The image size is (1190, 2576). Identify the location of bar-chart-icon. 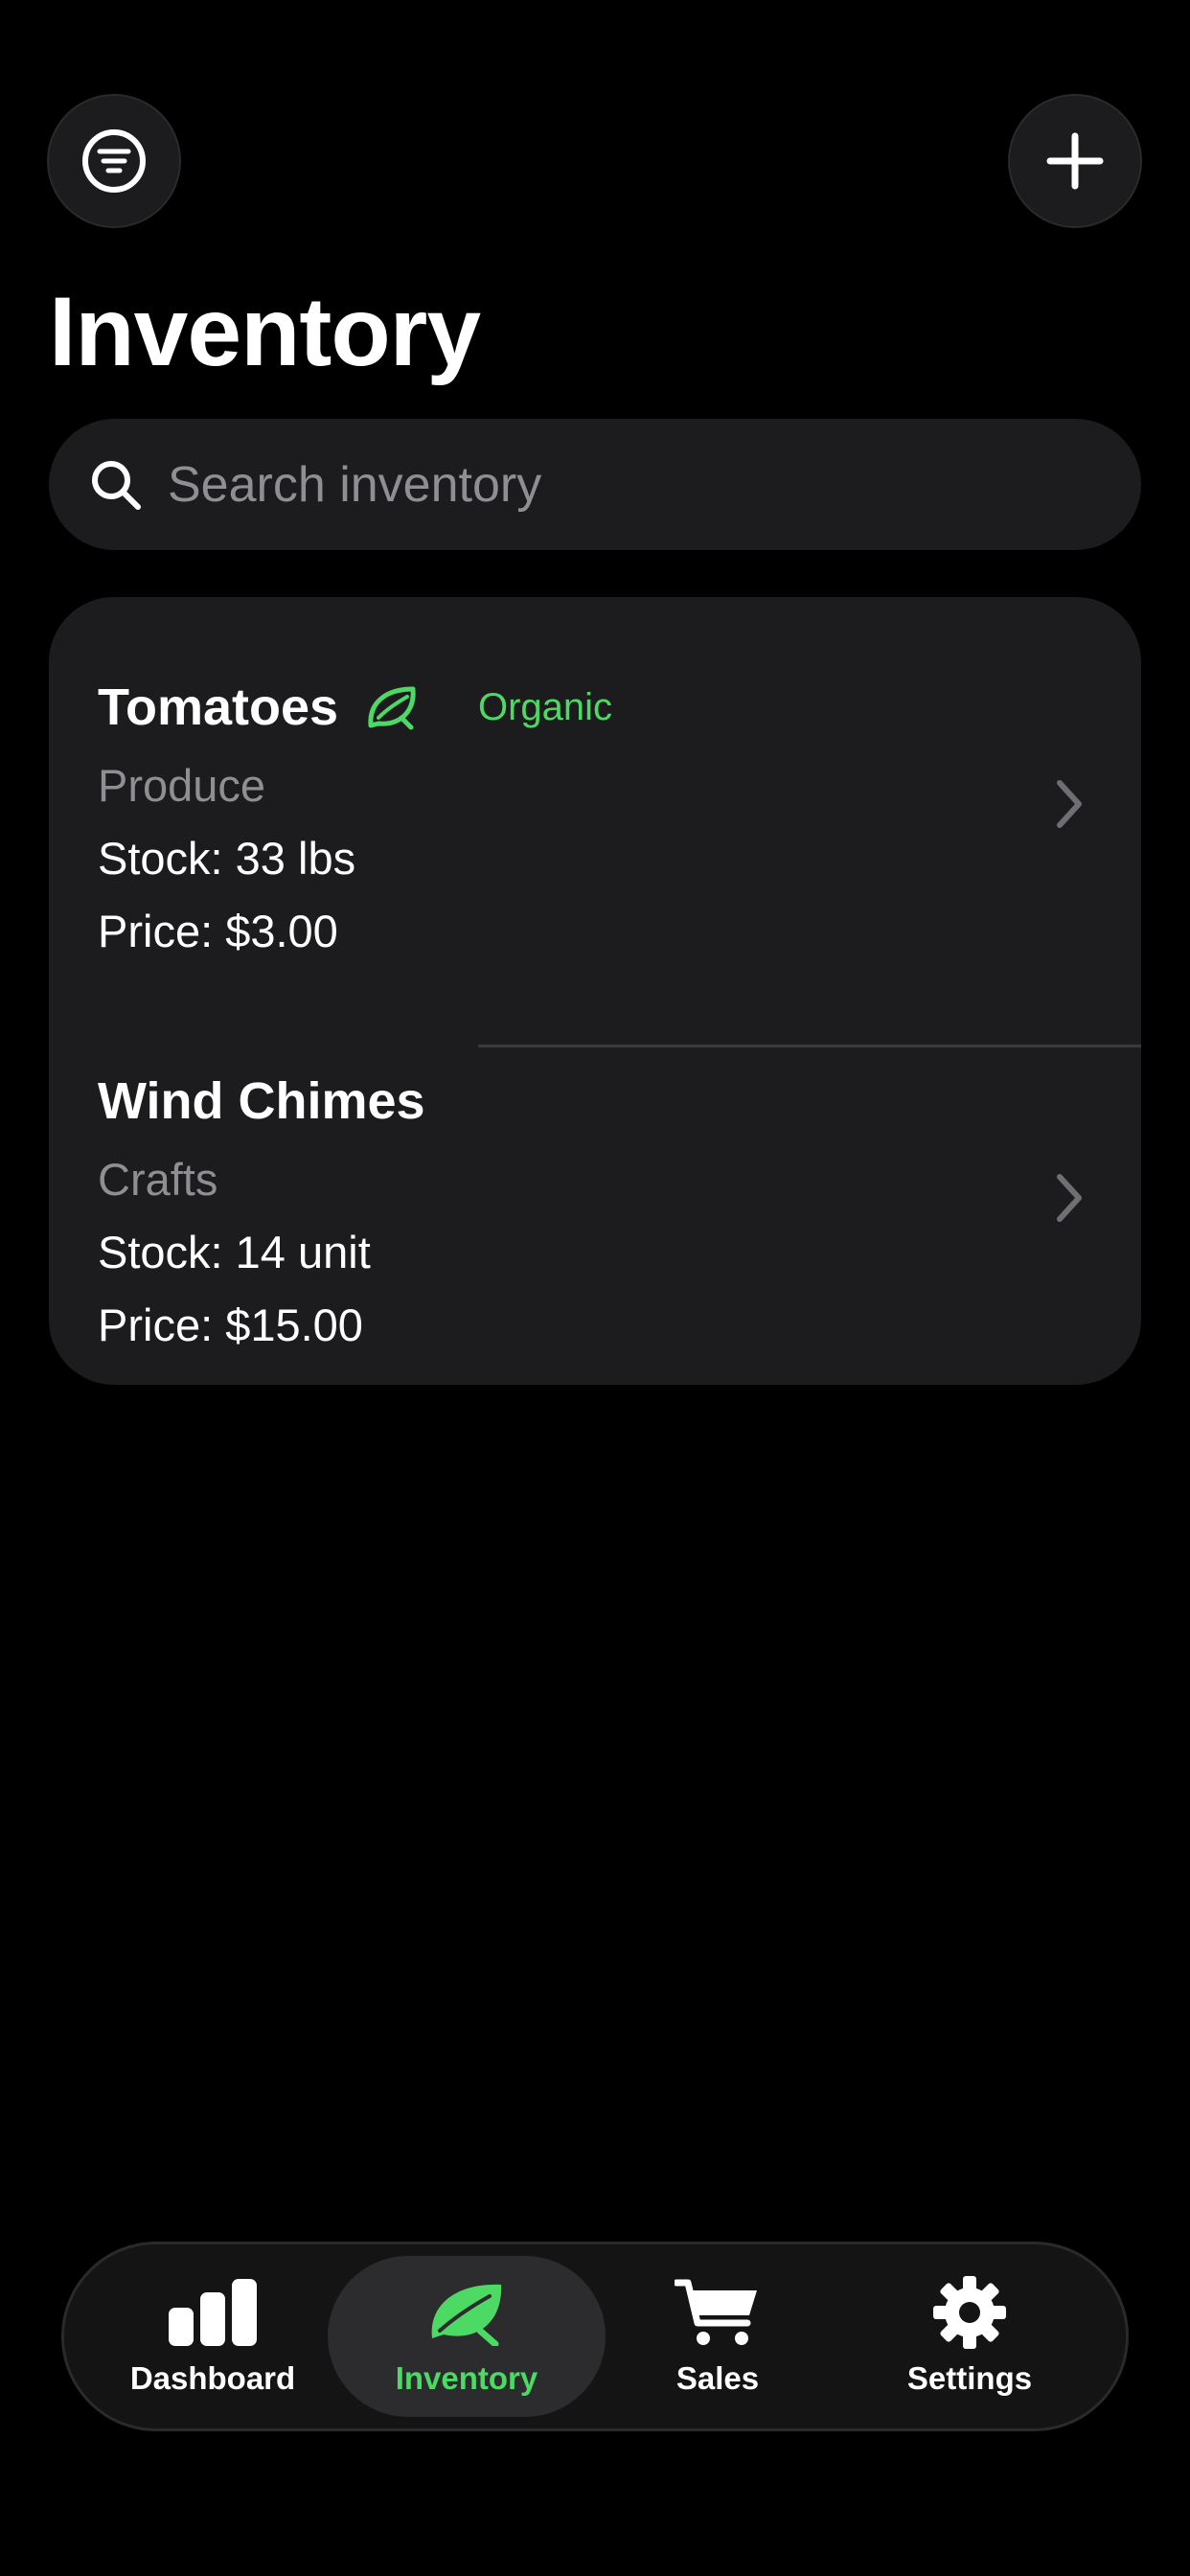
(213, 2312).